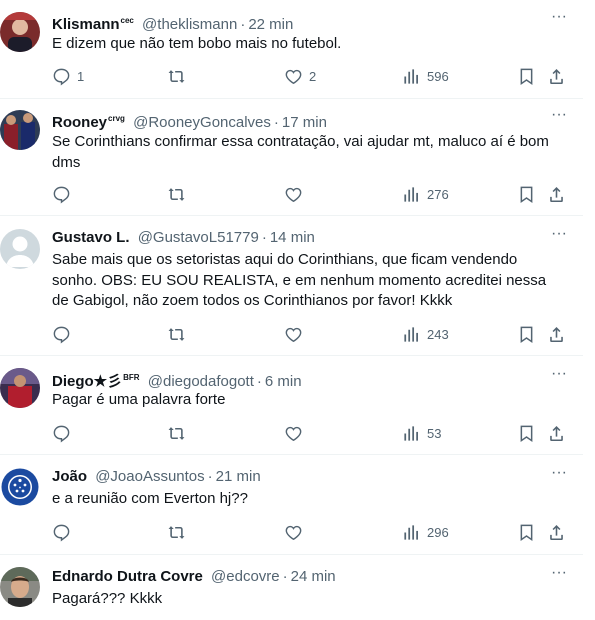  What do you see at coordinates (425, 532) in the screenshot?
I see `views-button: 296` at bounding box center [425, 532].